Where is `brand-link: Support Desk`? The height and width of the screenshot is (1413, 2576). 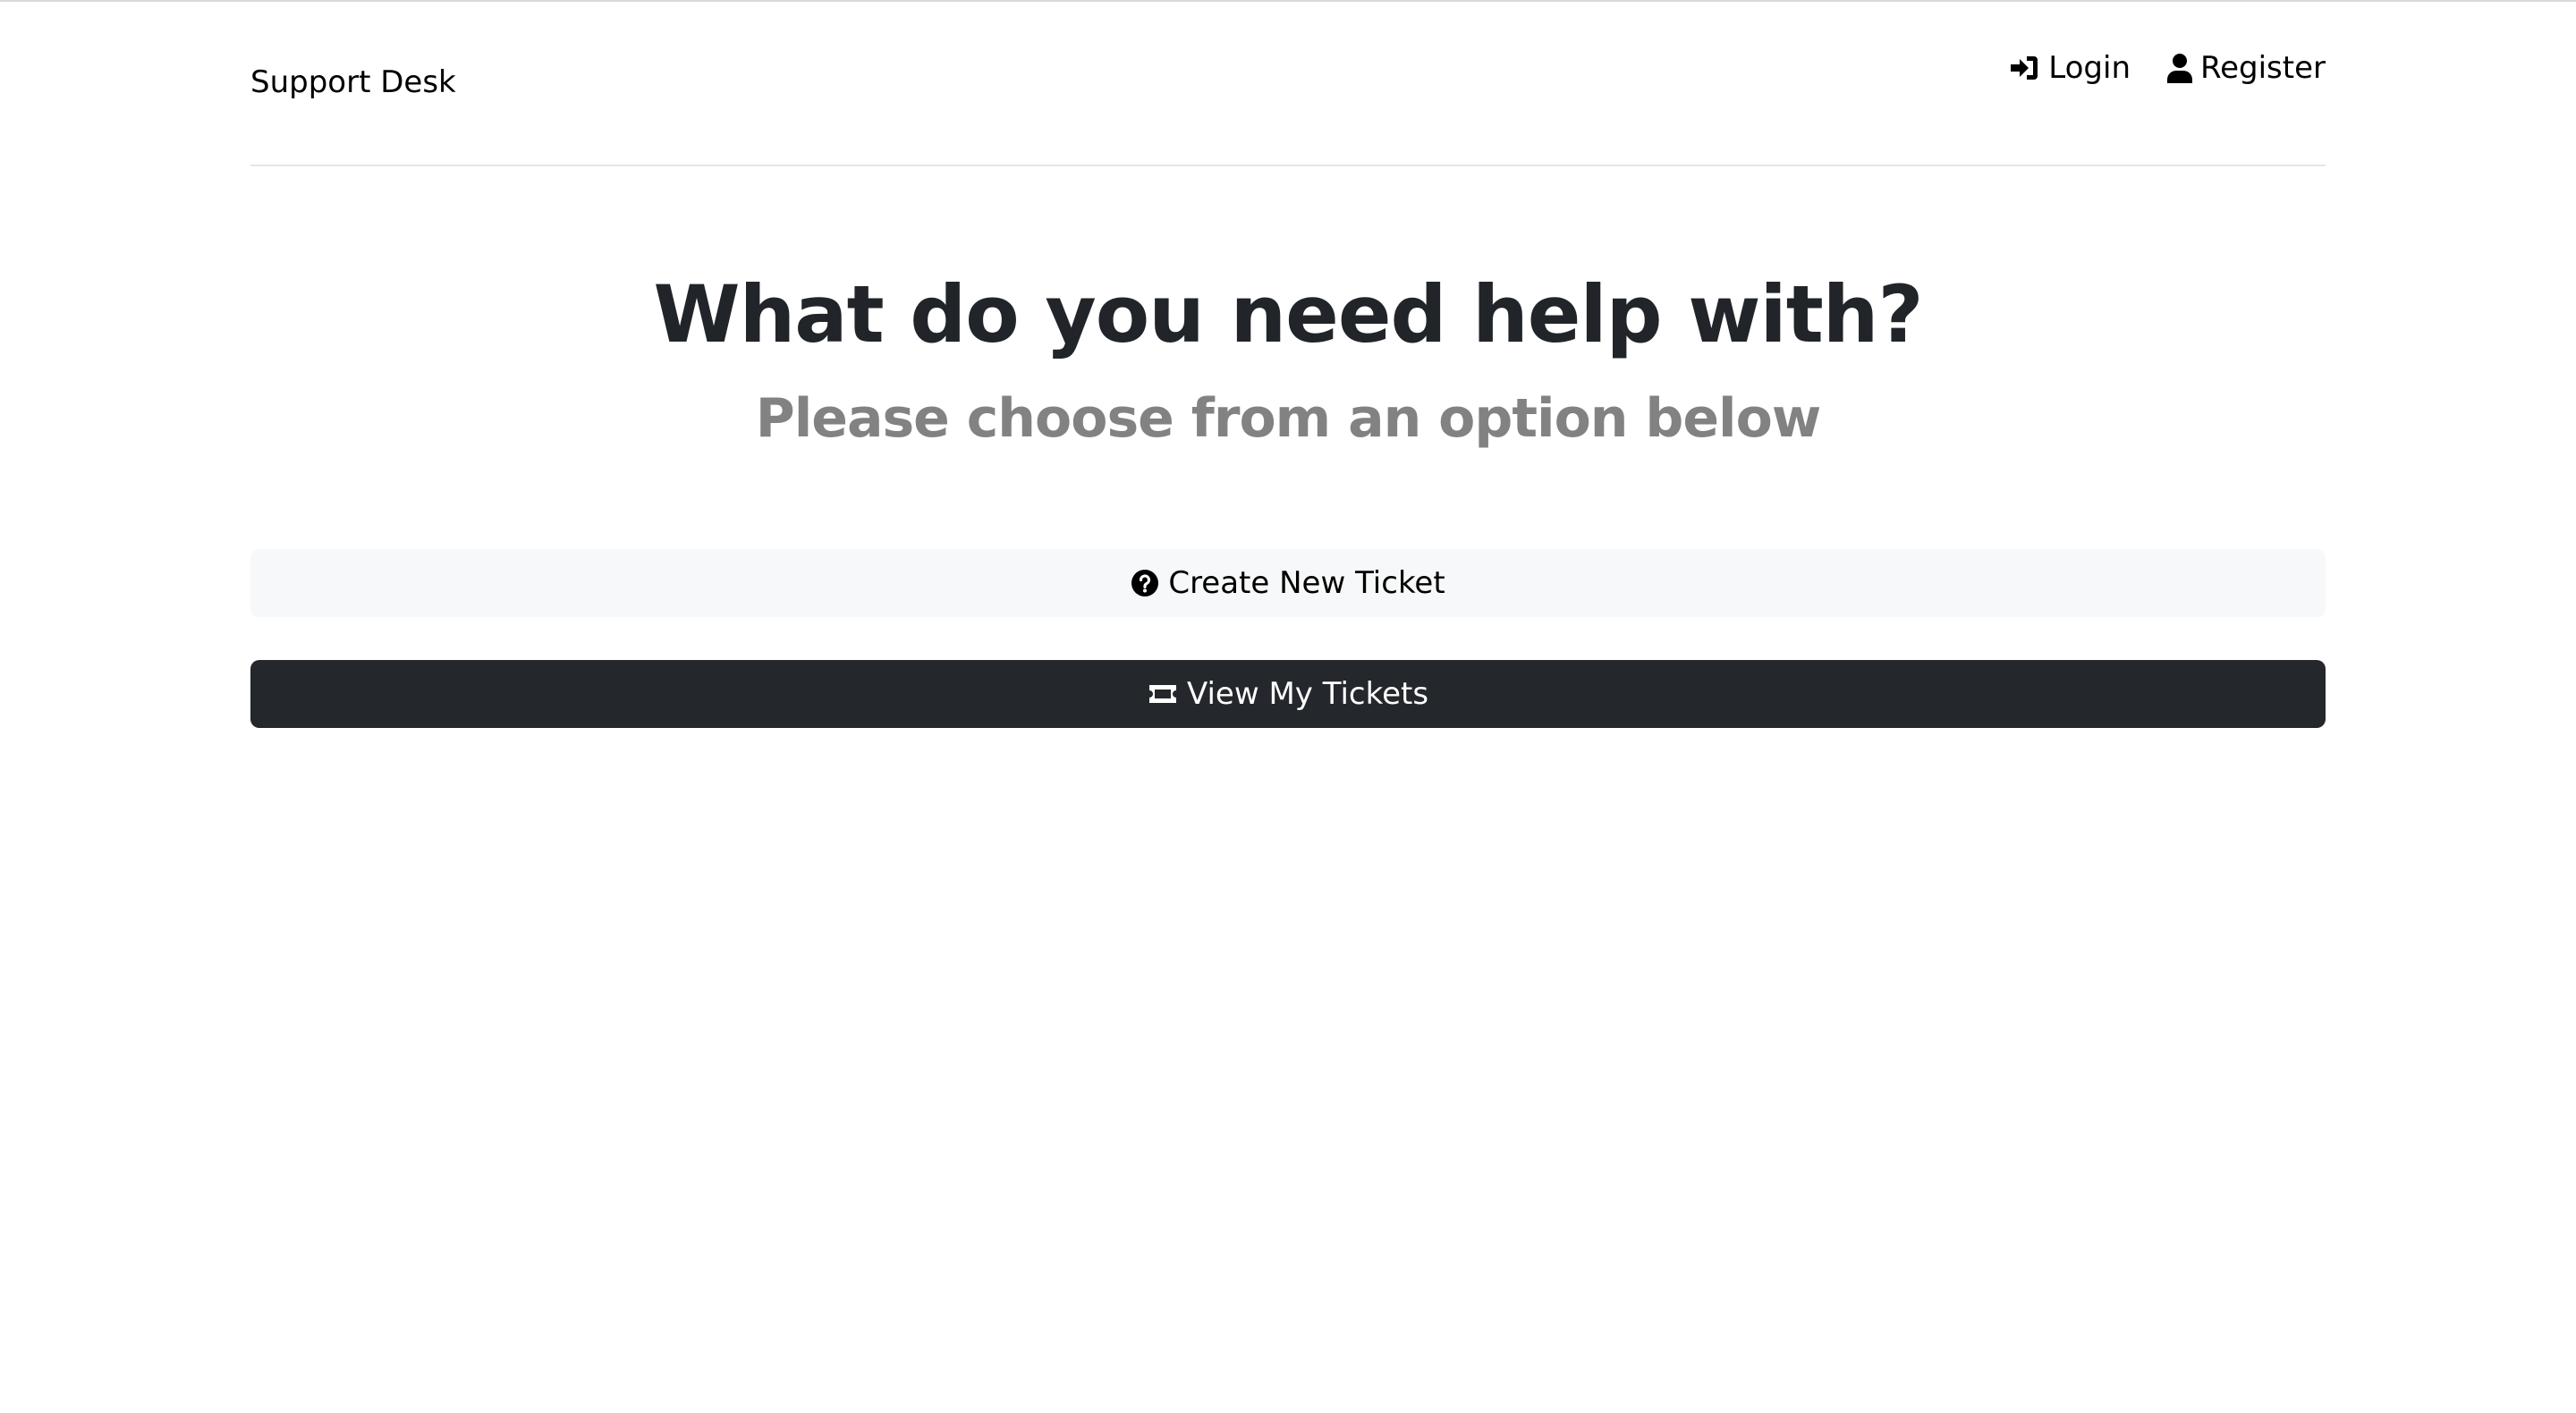 brand-link: Support Desk is located at coordinates (353, 82).